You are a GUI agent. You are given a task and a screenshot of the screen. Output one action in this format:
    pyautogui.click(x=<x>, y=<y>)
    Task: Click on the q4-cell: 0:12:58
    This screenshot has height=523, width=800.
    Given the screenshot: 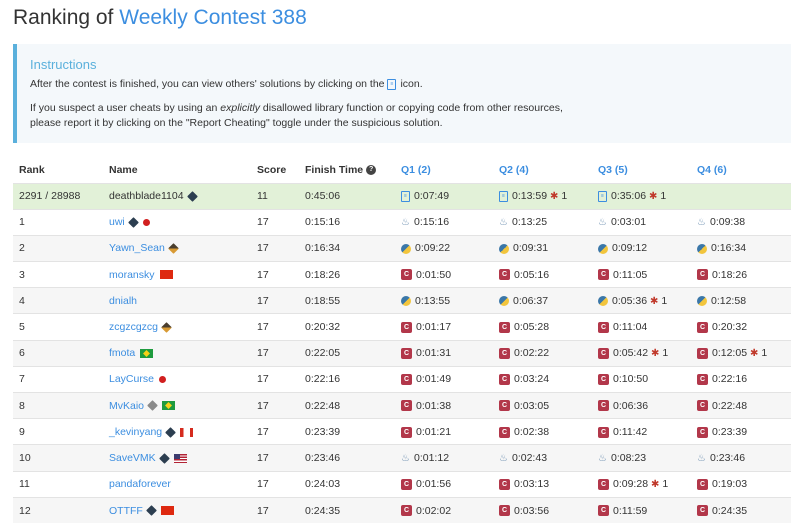 What is the action you would take?
    pyautogui.click(x=741, y=300)
    